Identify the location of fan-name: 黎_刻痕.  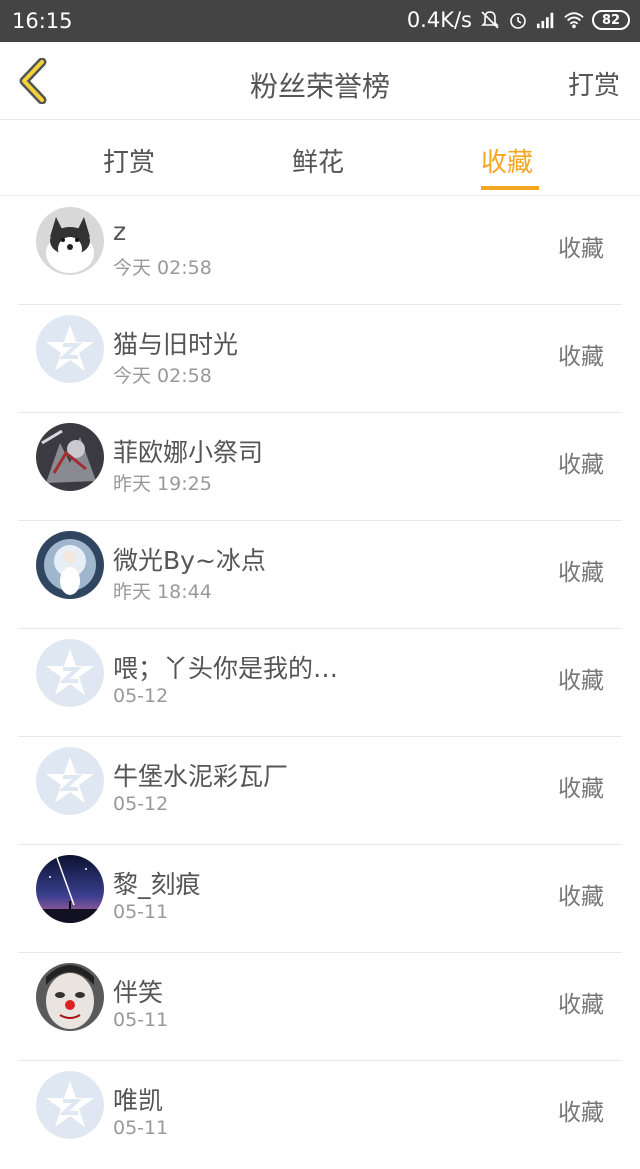
(157, 884).